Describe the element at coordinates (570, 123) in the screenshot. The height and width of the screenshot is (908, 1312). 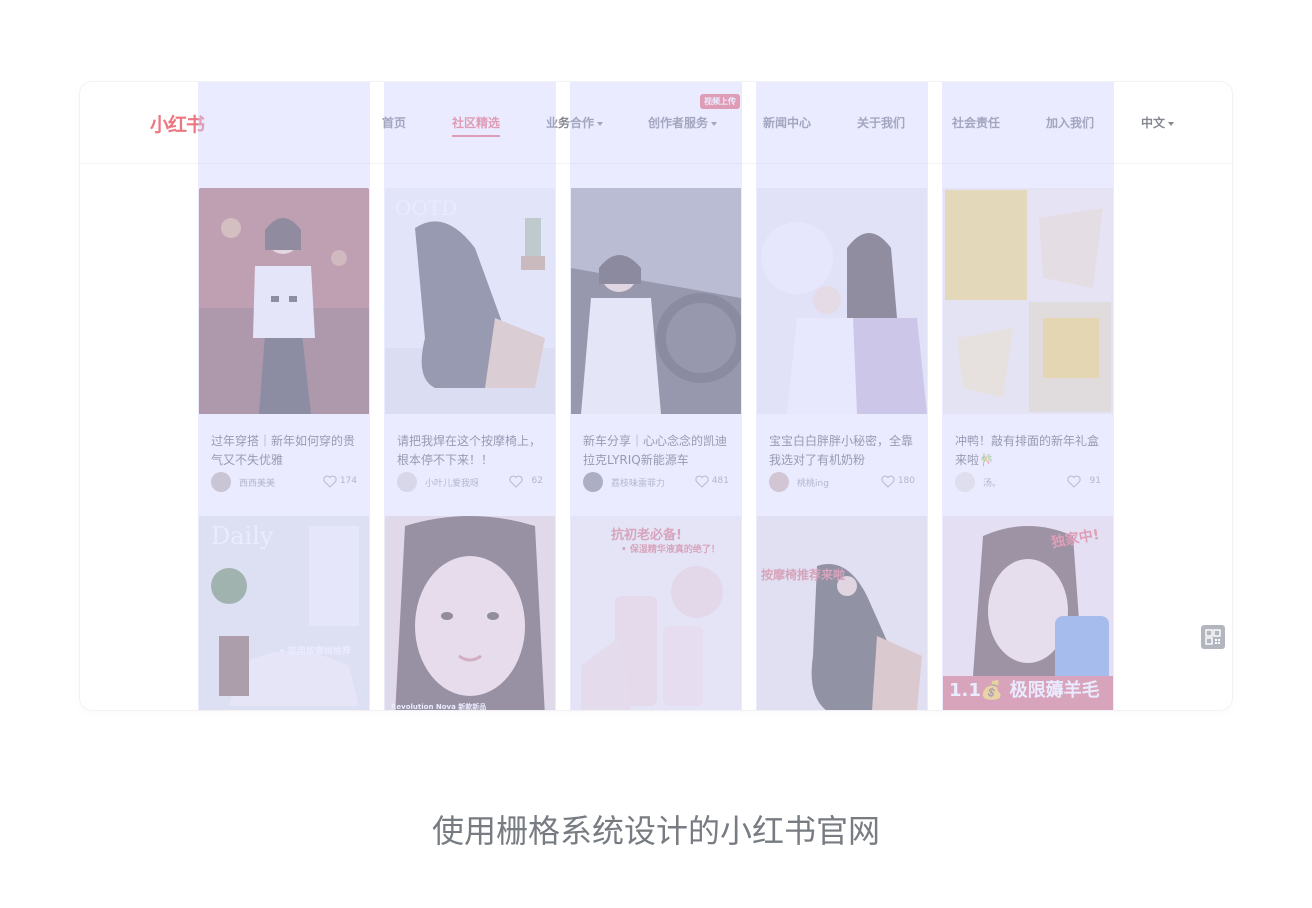
I see `nav-business-label: 业务合作` at that location.